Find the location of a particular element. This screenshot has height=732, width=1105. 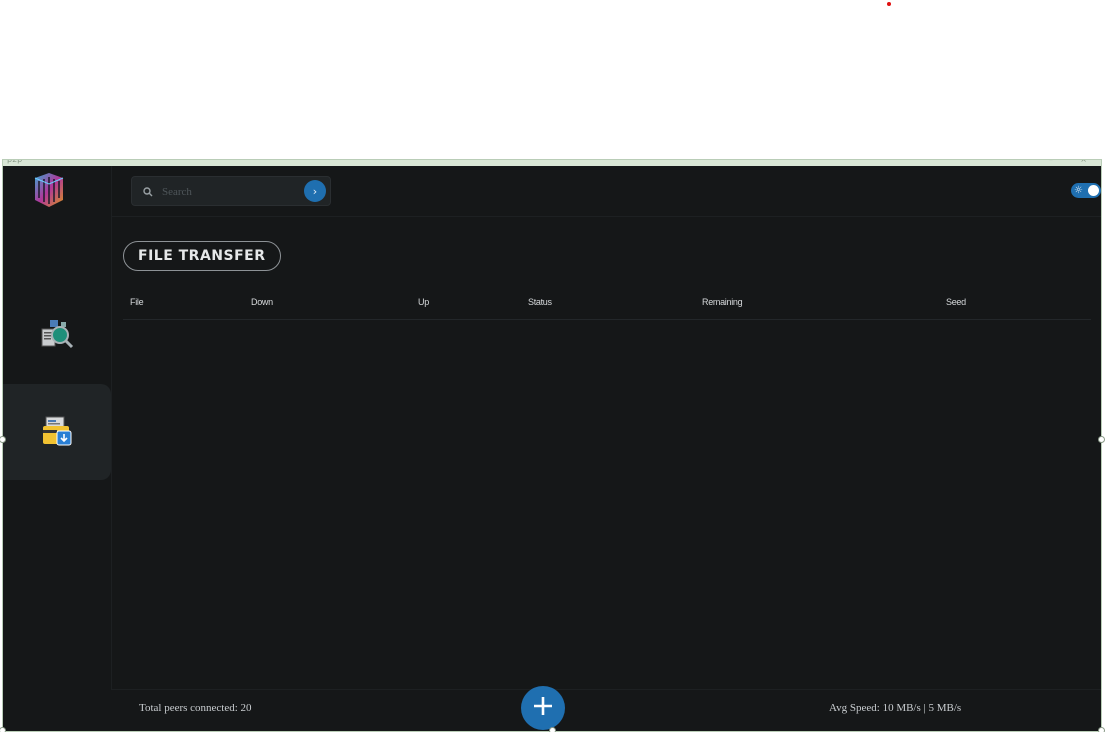

sidebar-item-search-files is located at coordinates (57, 336).